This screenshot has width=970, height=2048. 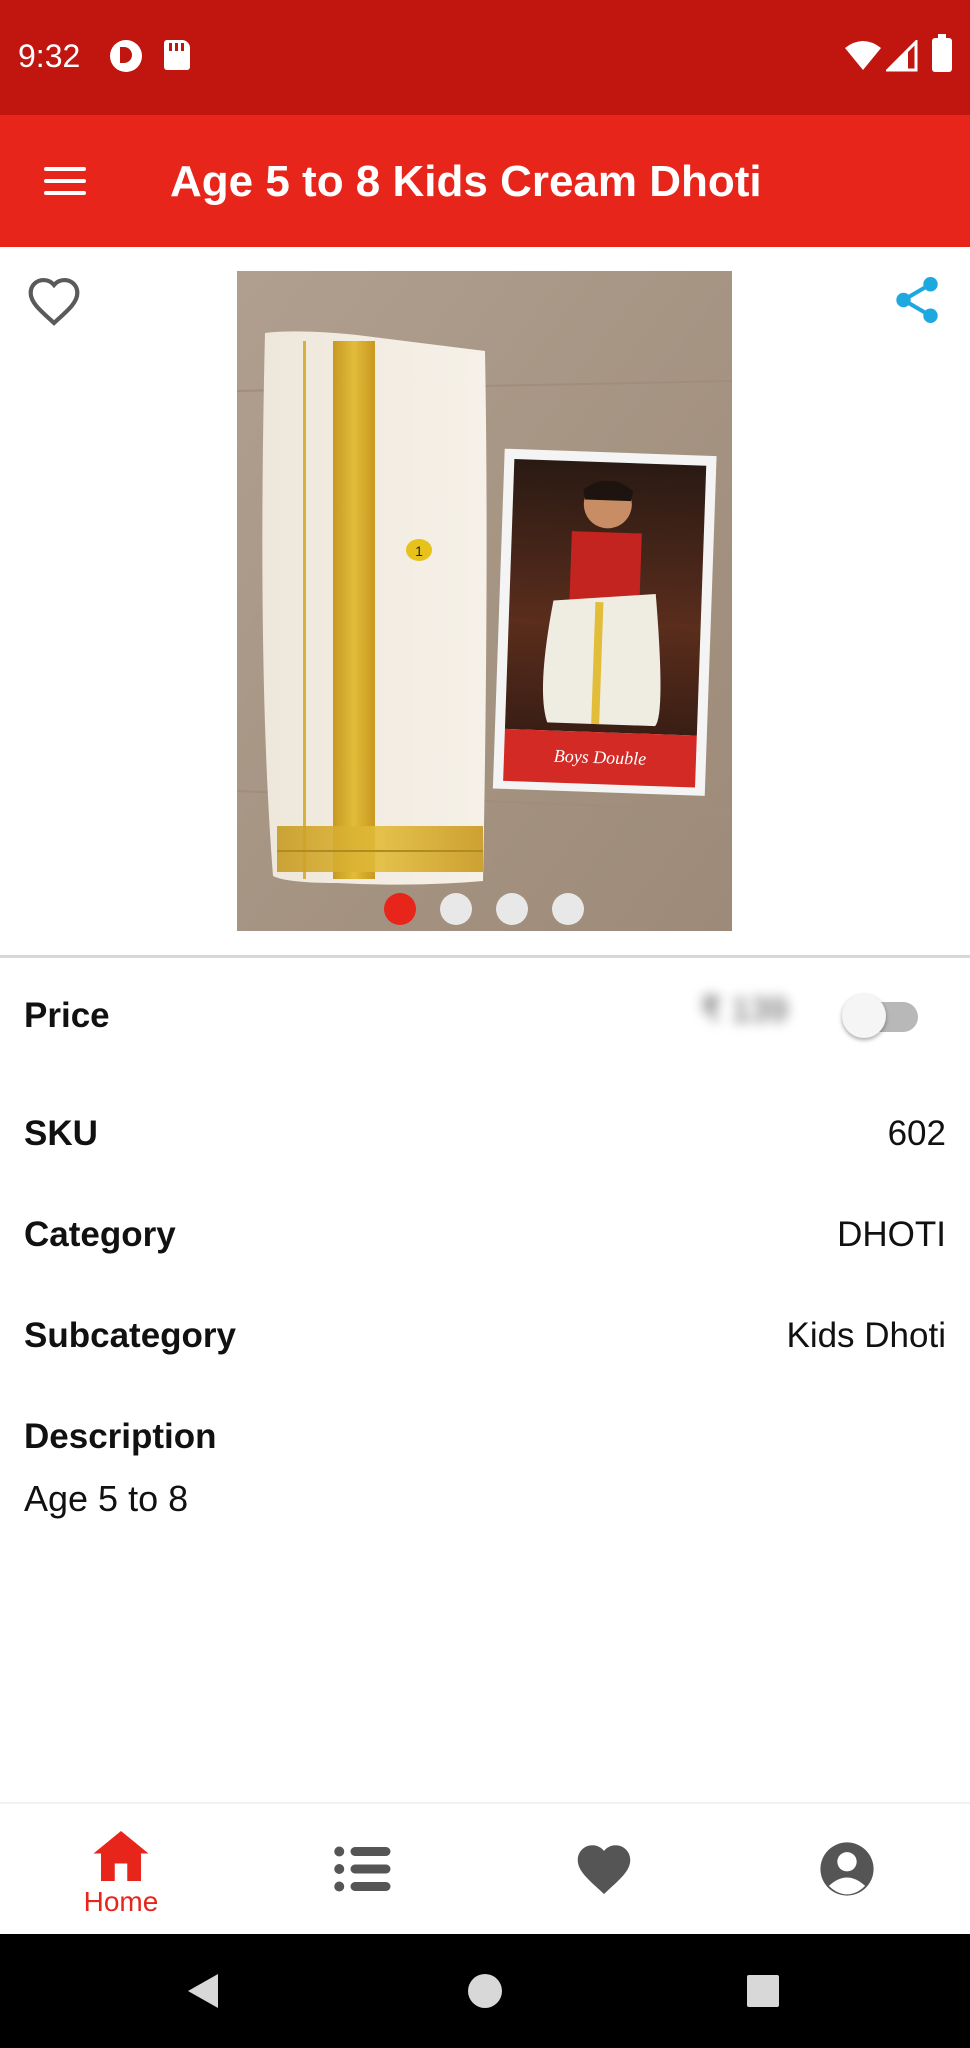 I want to click on divider, so click(x=485, y=956).